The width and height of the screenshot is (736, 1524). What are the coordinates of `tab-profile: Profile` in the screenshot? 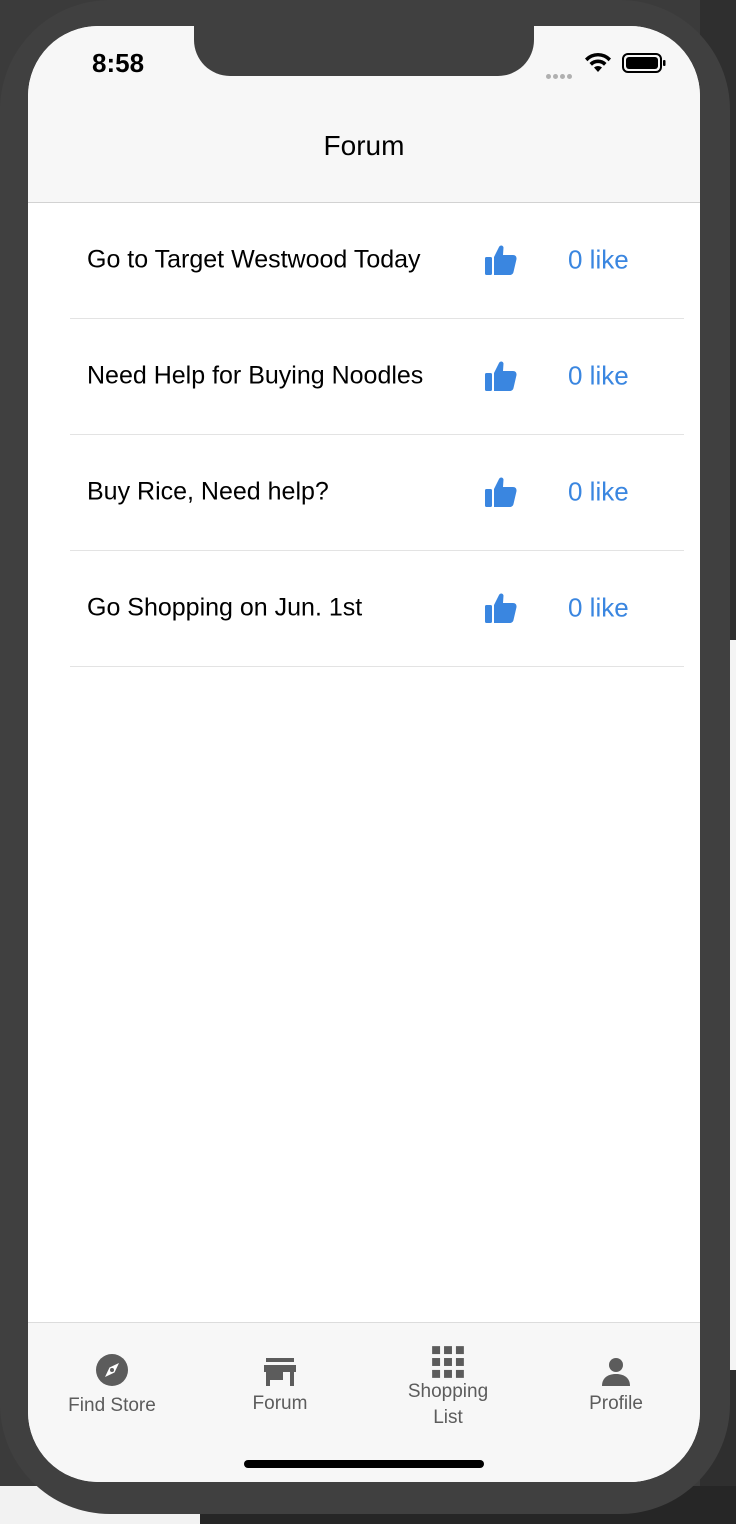 It's located at (616, 1388).